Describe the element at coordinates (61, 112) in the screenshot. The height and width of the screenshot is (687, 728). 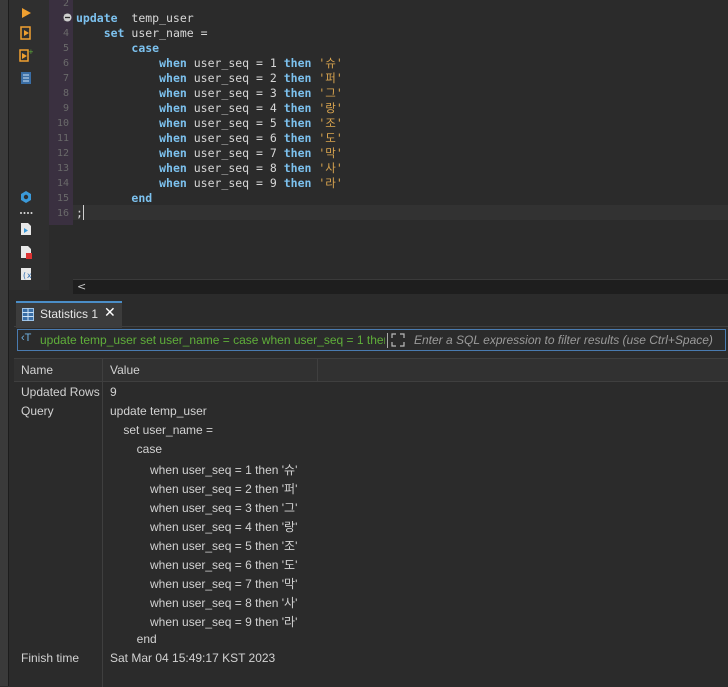
I see `line-number-gutter: 2 3 4 5 6 7 8 9 10 11 12 13 14 15 16` at that location.